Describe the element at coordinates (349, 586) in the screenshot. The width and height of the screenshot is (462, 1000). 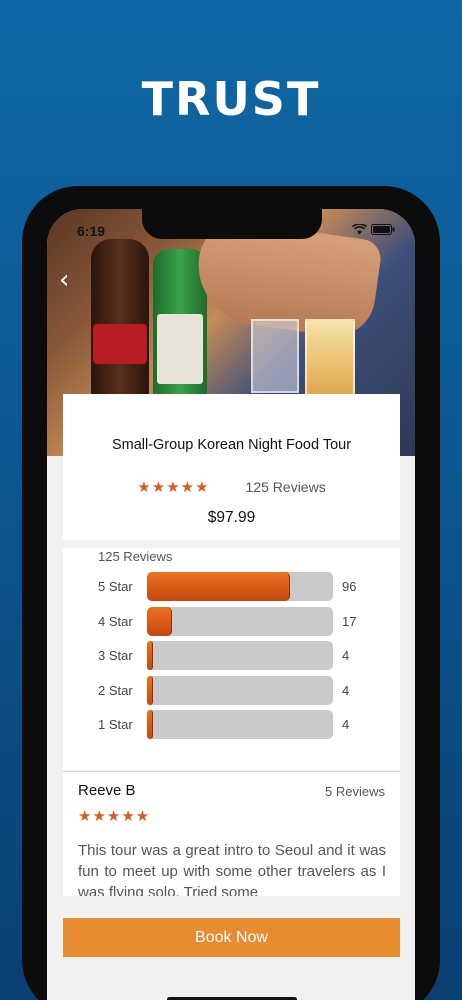
I see `rating-bar-count: 96` at that location.